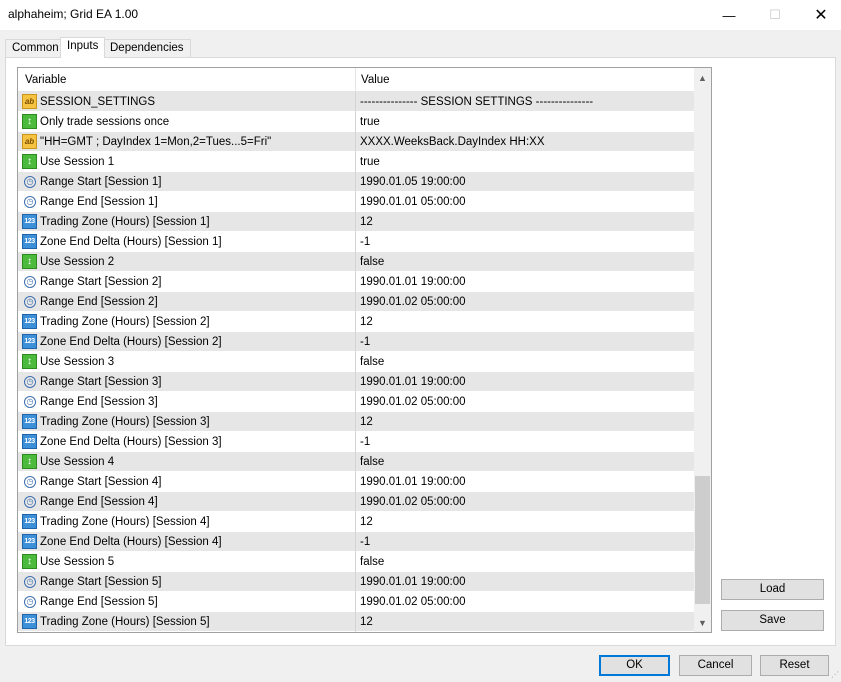 The height and width of the screenshot is (682, 841). I want to click on variable-name: Range End [Session 4], so click(99, 502).